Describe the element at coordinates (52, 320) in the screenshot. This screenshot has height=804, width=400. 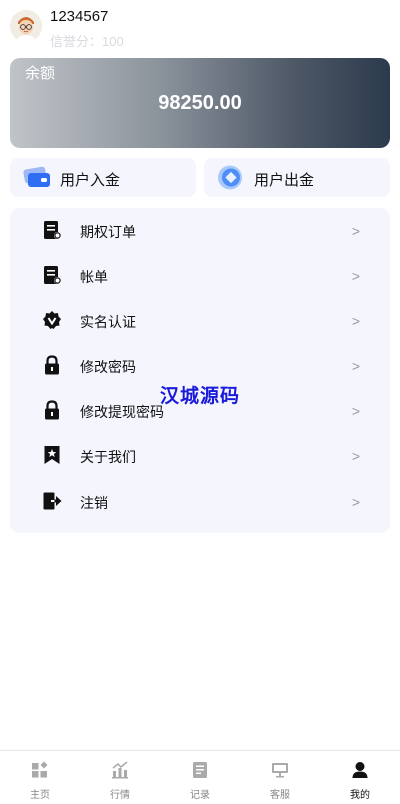
I see `verified-badge-icon` at that location.